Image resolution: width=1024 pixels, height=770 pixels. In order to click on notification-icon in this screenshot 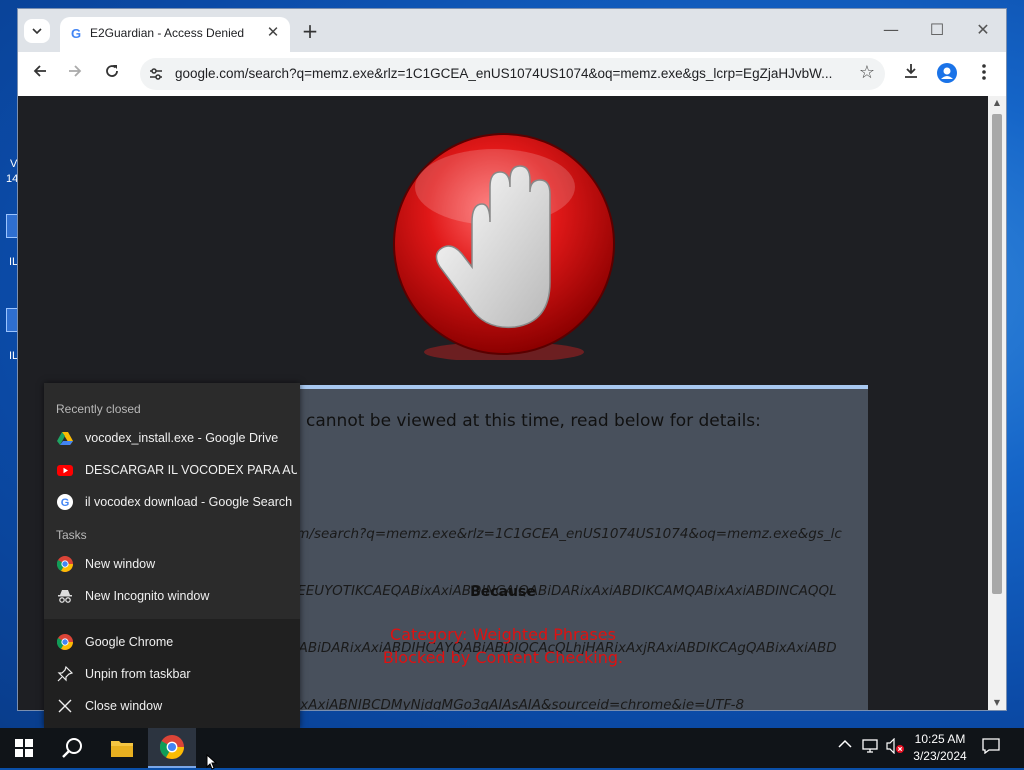, I will do `click(991, 746)`.